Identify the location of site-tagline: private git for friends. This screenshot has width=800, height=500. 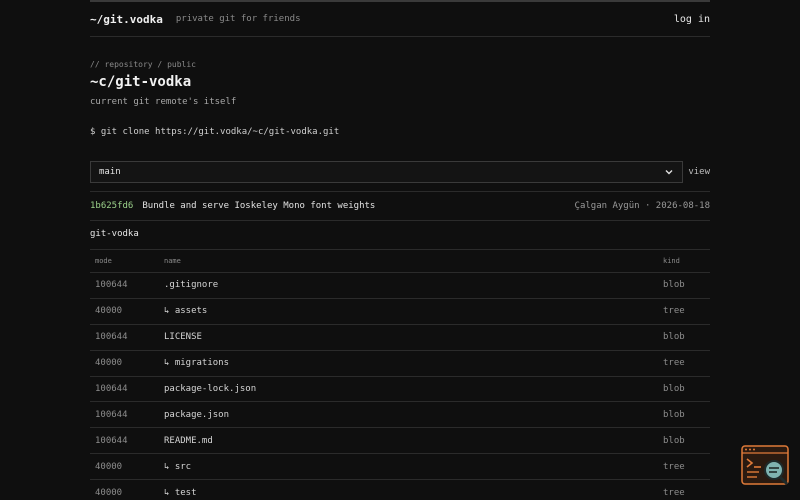
(238, 19).